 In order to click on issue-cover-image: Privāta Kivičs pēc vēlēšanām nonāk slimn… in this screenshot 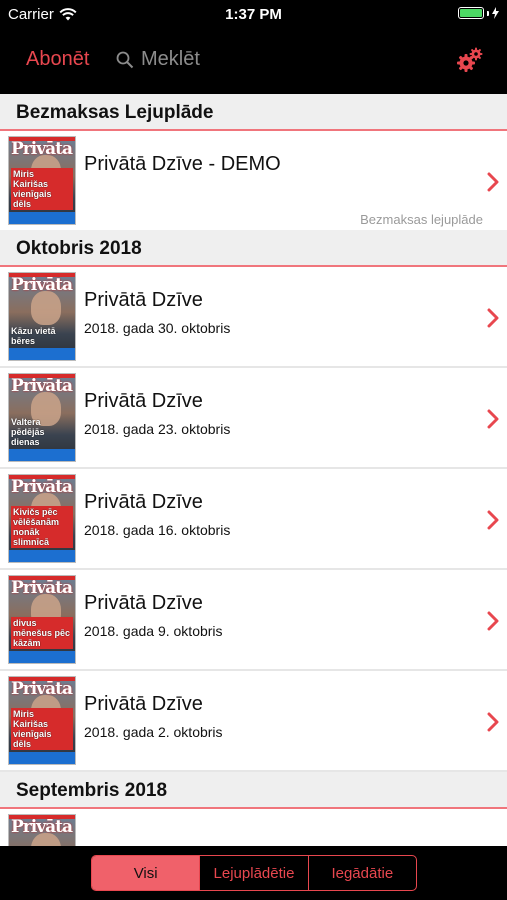, I will do `click(42, 518)`.